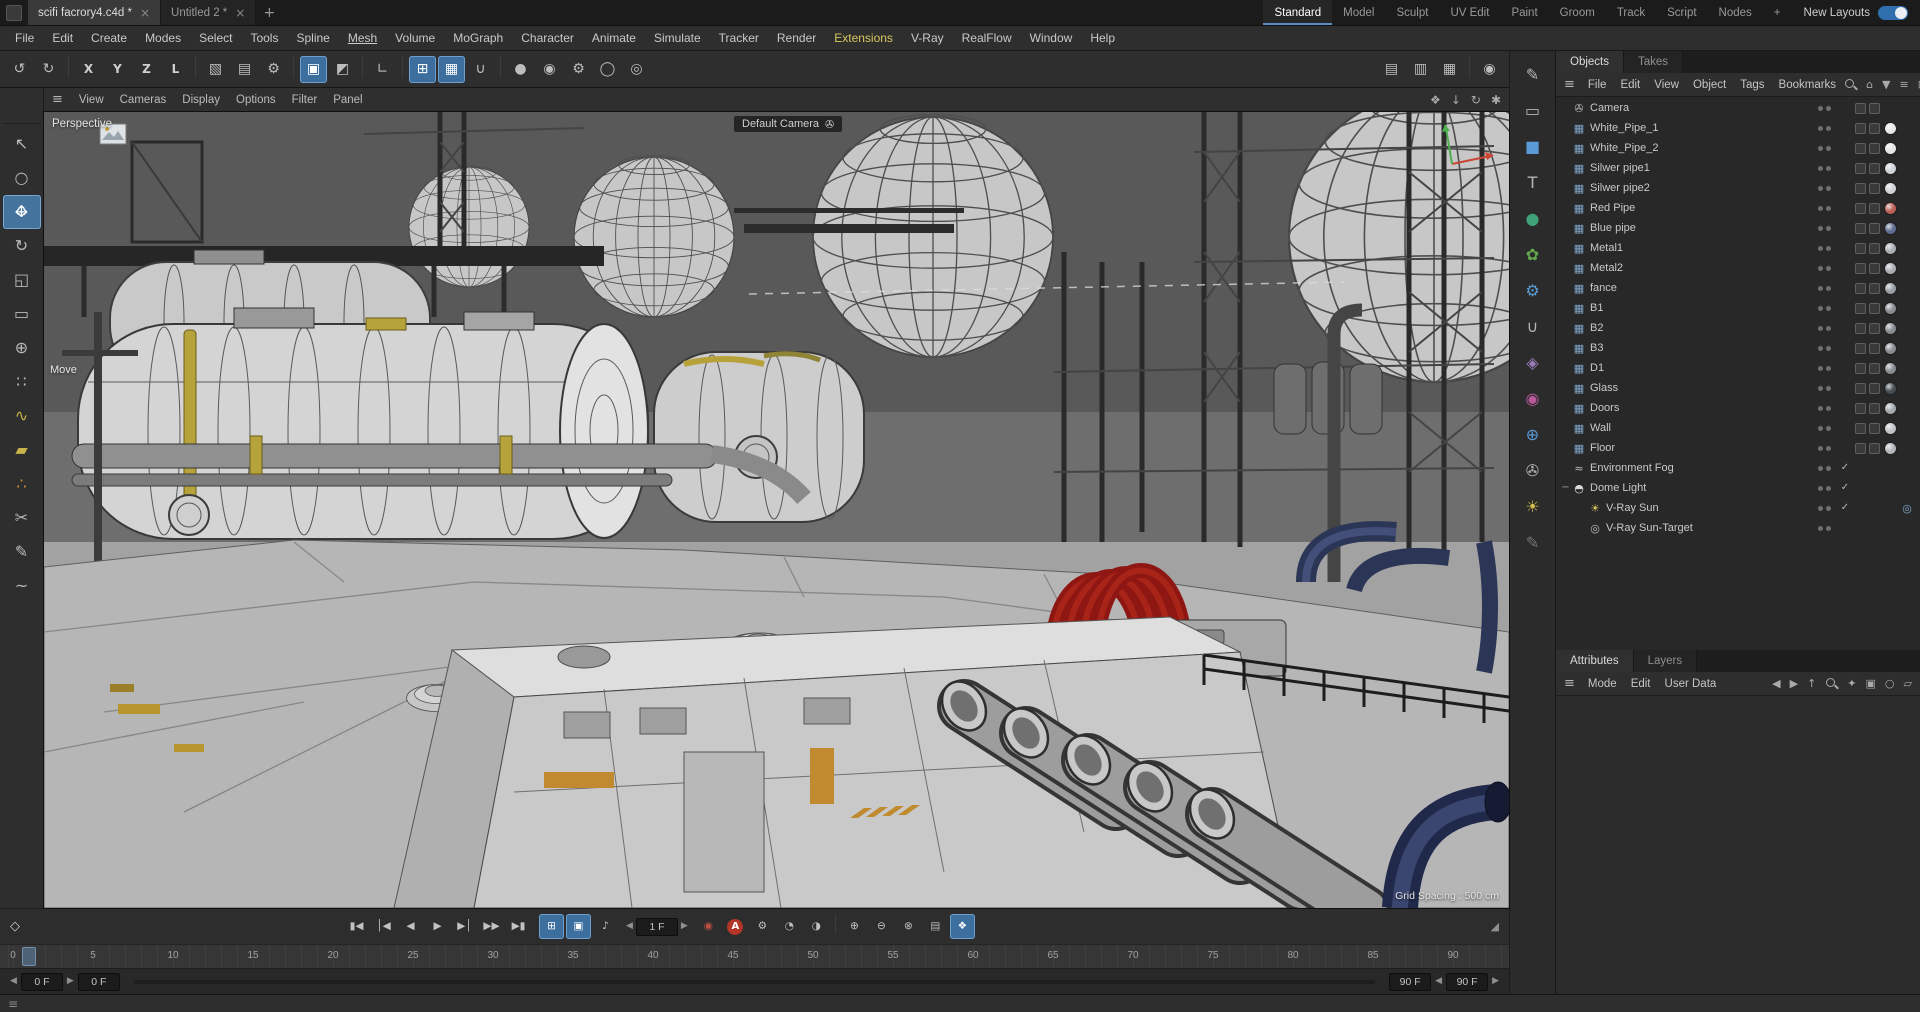 The height and width of the screenshot is (1012, 1920). What do you see at coordinates (1618, 488) in the screenshot?
I see `object-label: Dome Light` at bounding box center [1618, 488].